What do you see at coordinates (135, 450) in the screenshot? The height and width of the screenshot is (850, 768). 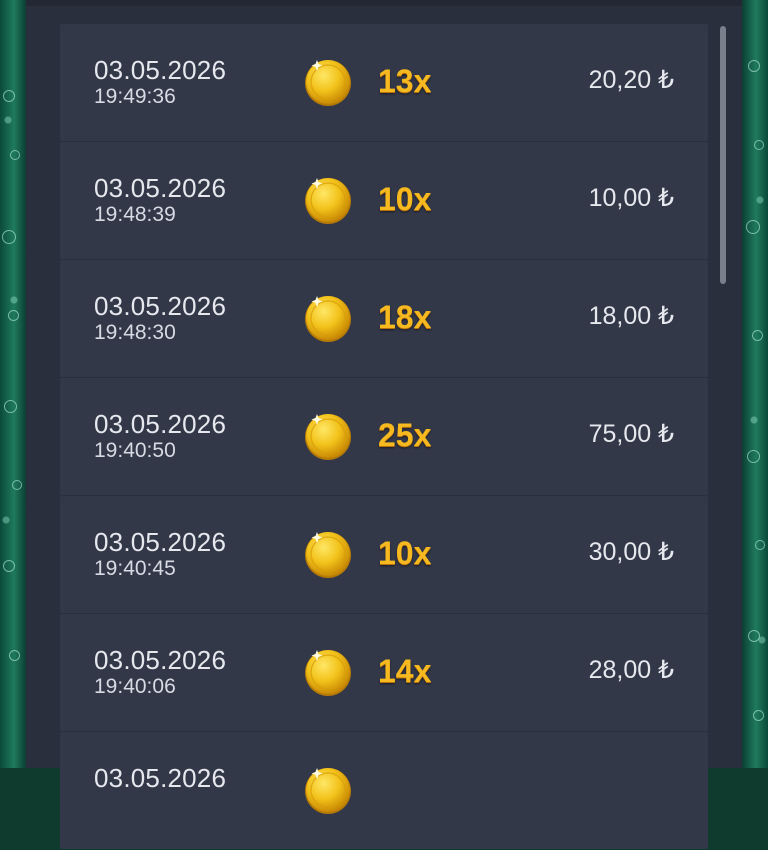 I see `row-time: 19:40:50` at bounding box center [135, 450].